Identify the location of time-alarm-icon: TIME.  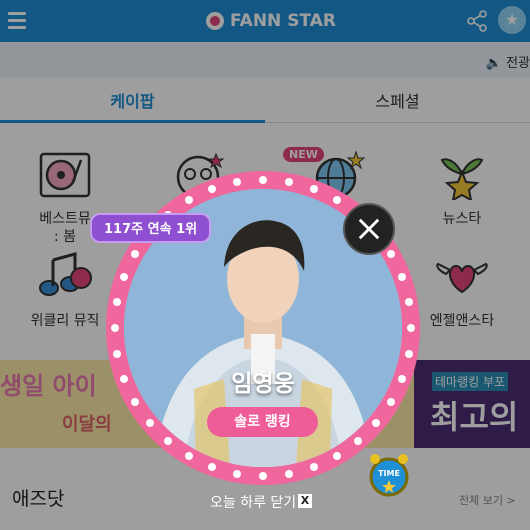
(389, 475).